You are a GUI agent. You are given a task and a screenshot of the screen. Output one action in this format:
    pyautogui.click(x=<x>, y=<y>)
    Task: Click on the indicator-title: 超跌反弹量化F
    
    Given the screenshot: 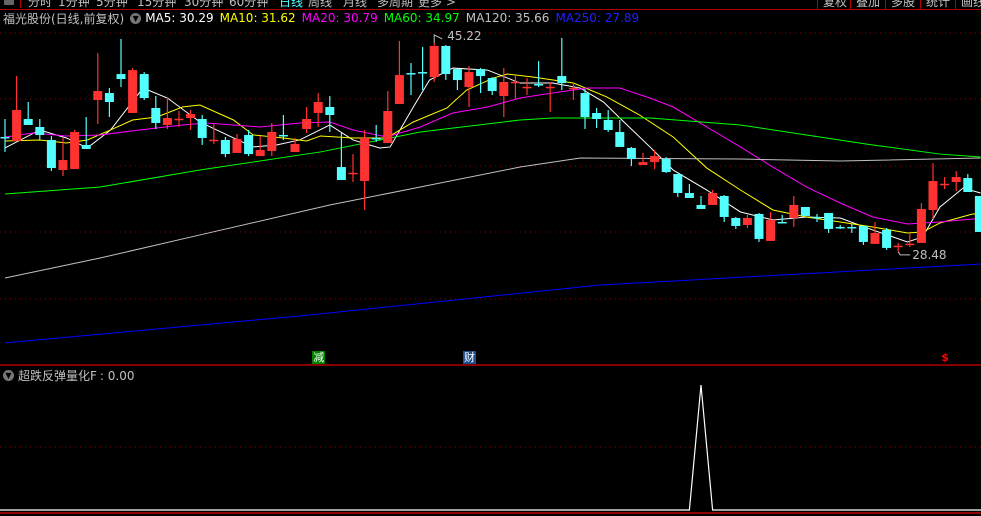 What is the action you would take?
    pyautogui.click(x=57, y=376)
    